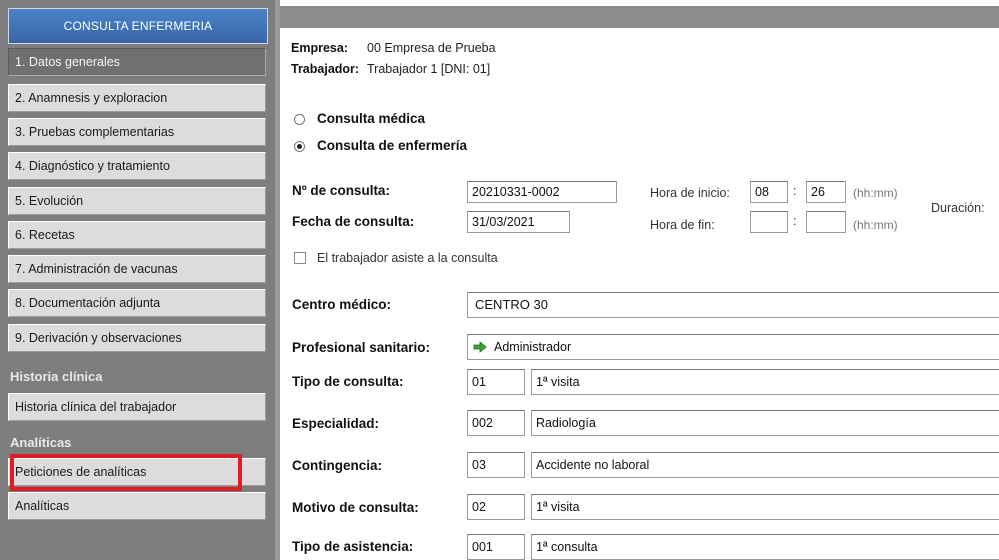  Describe the element at coordinates (137, 98) in the screenshot. I see `sidebar-item-anamnesis: 2. Anamnesis y exploracion` at that location.